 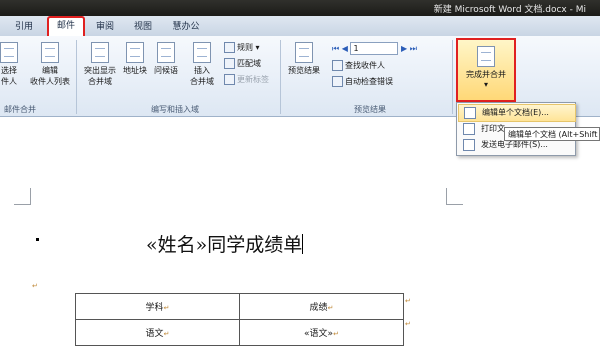 What do you see at coordinates (337, 65) in the screenshot?
I see `find-recipient-icon` at bounding box center [337, 65].